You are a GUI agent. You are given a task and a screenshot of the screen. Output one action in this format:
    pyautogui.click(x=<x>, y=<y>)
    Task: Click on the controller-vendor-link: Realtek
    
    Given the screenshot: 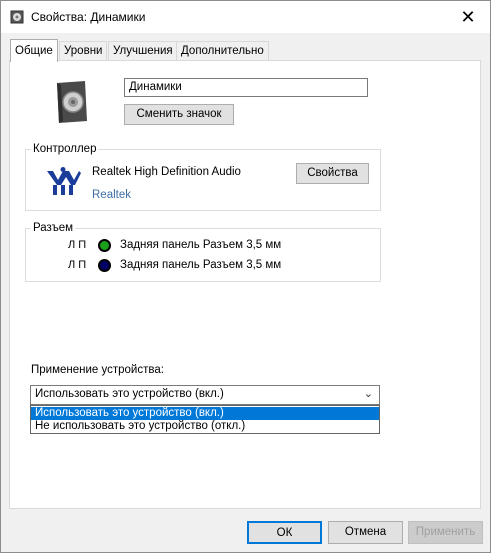 What is the action you would take?
    pyautogui.click(x=111, y=195)
    